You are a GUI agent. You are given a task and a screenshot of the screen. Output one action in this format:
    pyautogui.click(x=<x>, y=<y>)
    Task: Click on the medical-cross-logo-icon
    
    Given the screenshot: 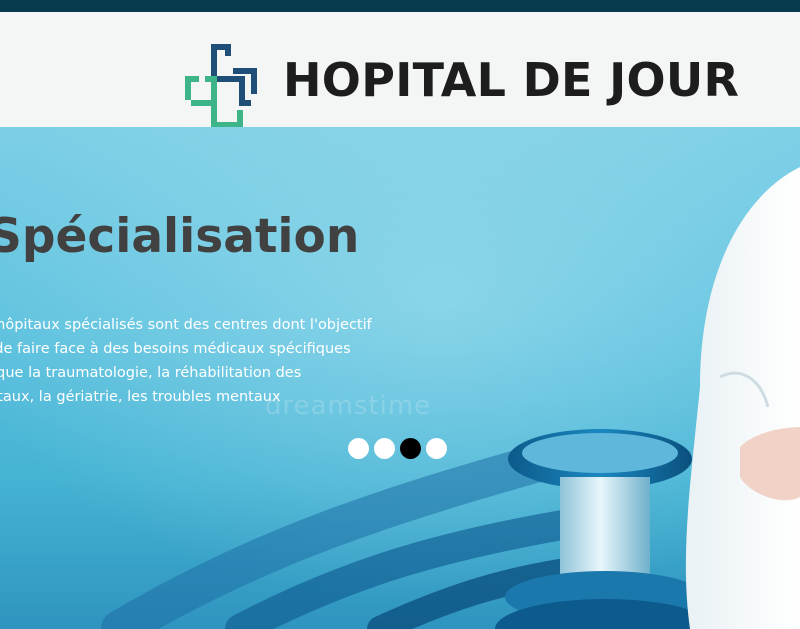 What is the action you would take?
    pyautogui.click(x=225, y=85)
    